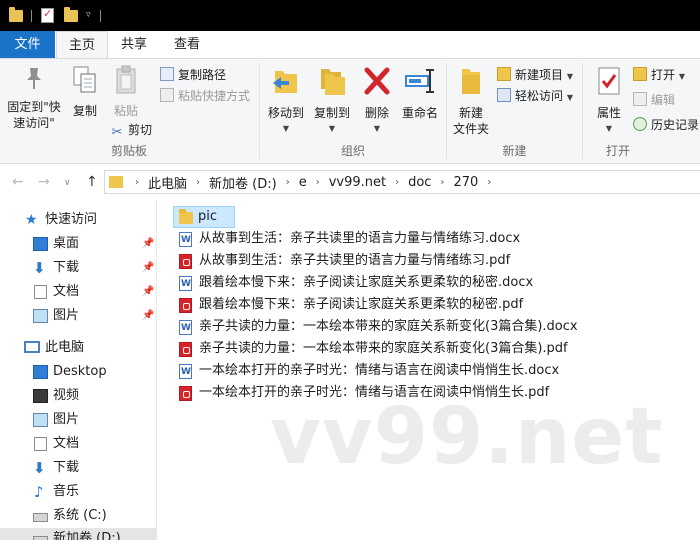 This screenshot has width=700, height=540. Describe the element at coordinates (78, 292) in the screenshot. I see `nav-documents-cn: 文档 📌` at that location.